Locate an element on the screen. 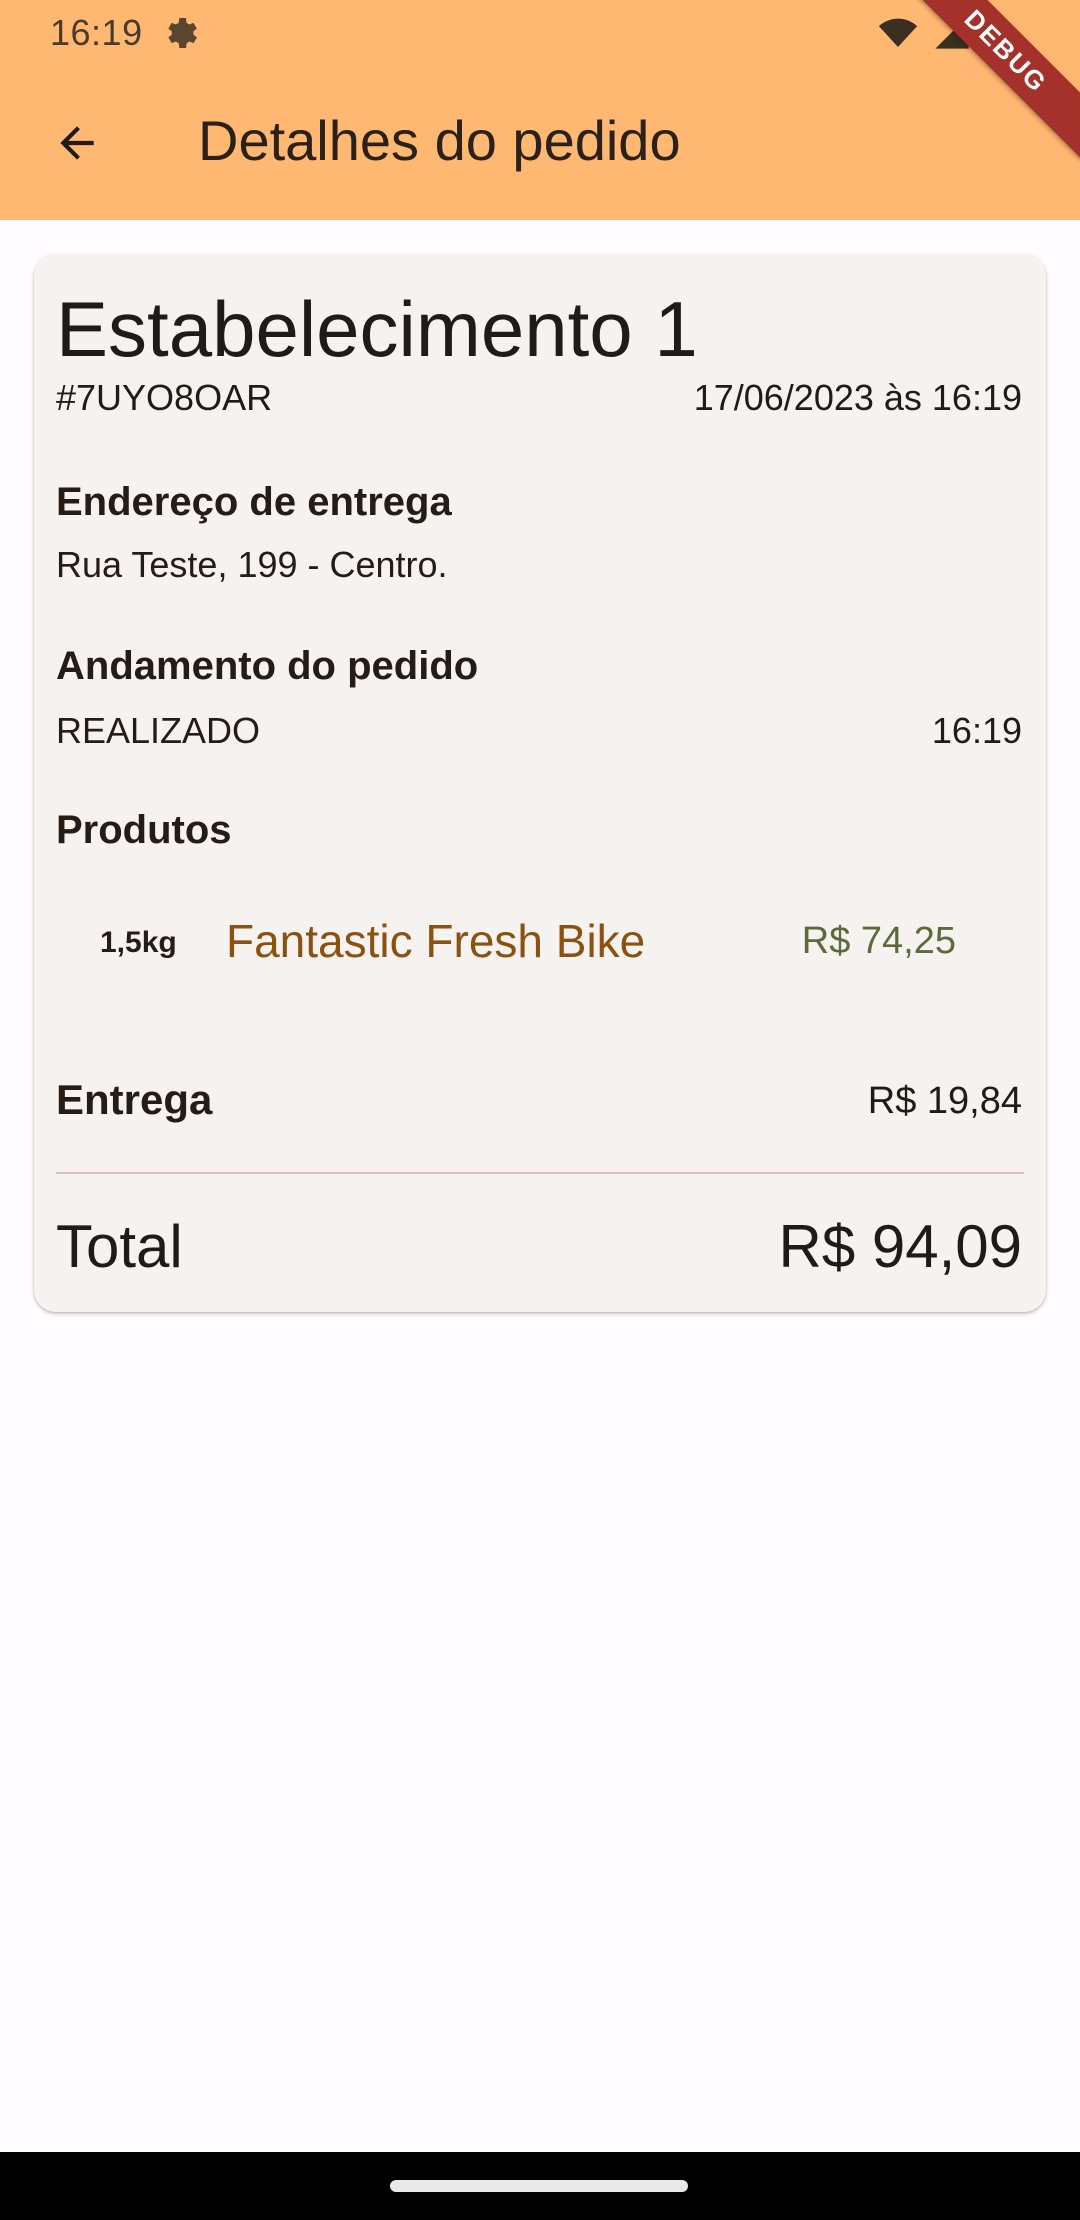  status-bar: 16:19 is located at coordinates (540, 33).